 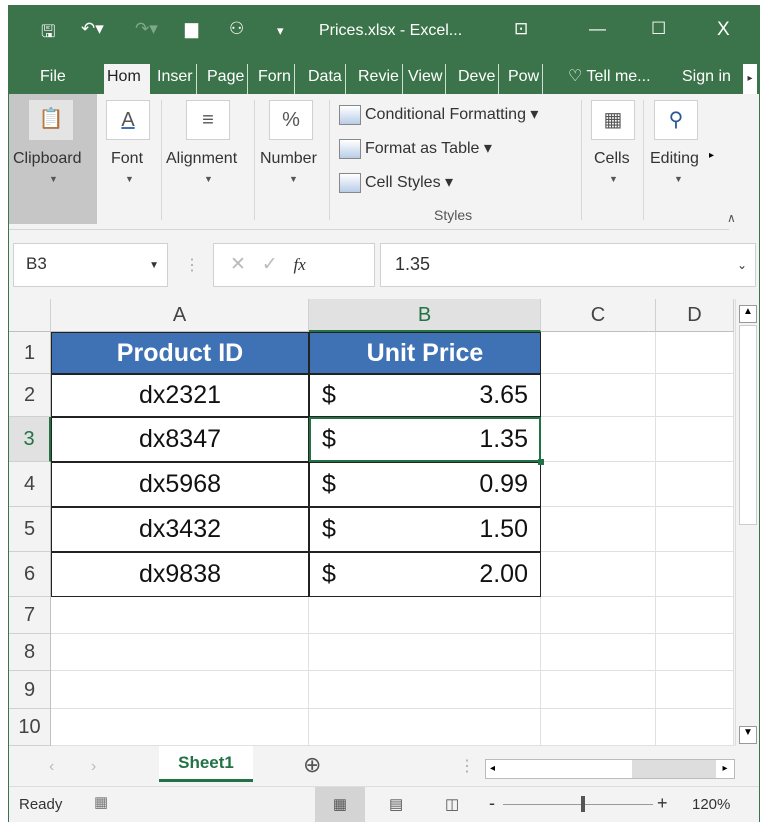 What do you see at coordinates (127, 79) in the screenshot?
I see `tab-home: Hom` at bounding box center [127, 79].